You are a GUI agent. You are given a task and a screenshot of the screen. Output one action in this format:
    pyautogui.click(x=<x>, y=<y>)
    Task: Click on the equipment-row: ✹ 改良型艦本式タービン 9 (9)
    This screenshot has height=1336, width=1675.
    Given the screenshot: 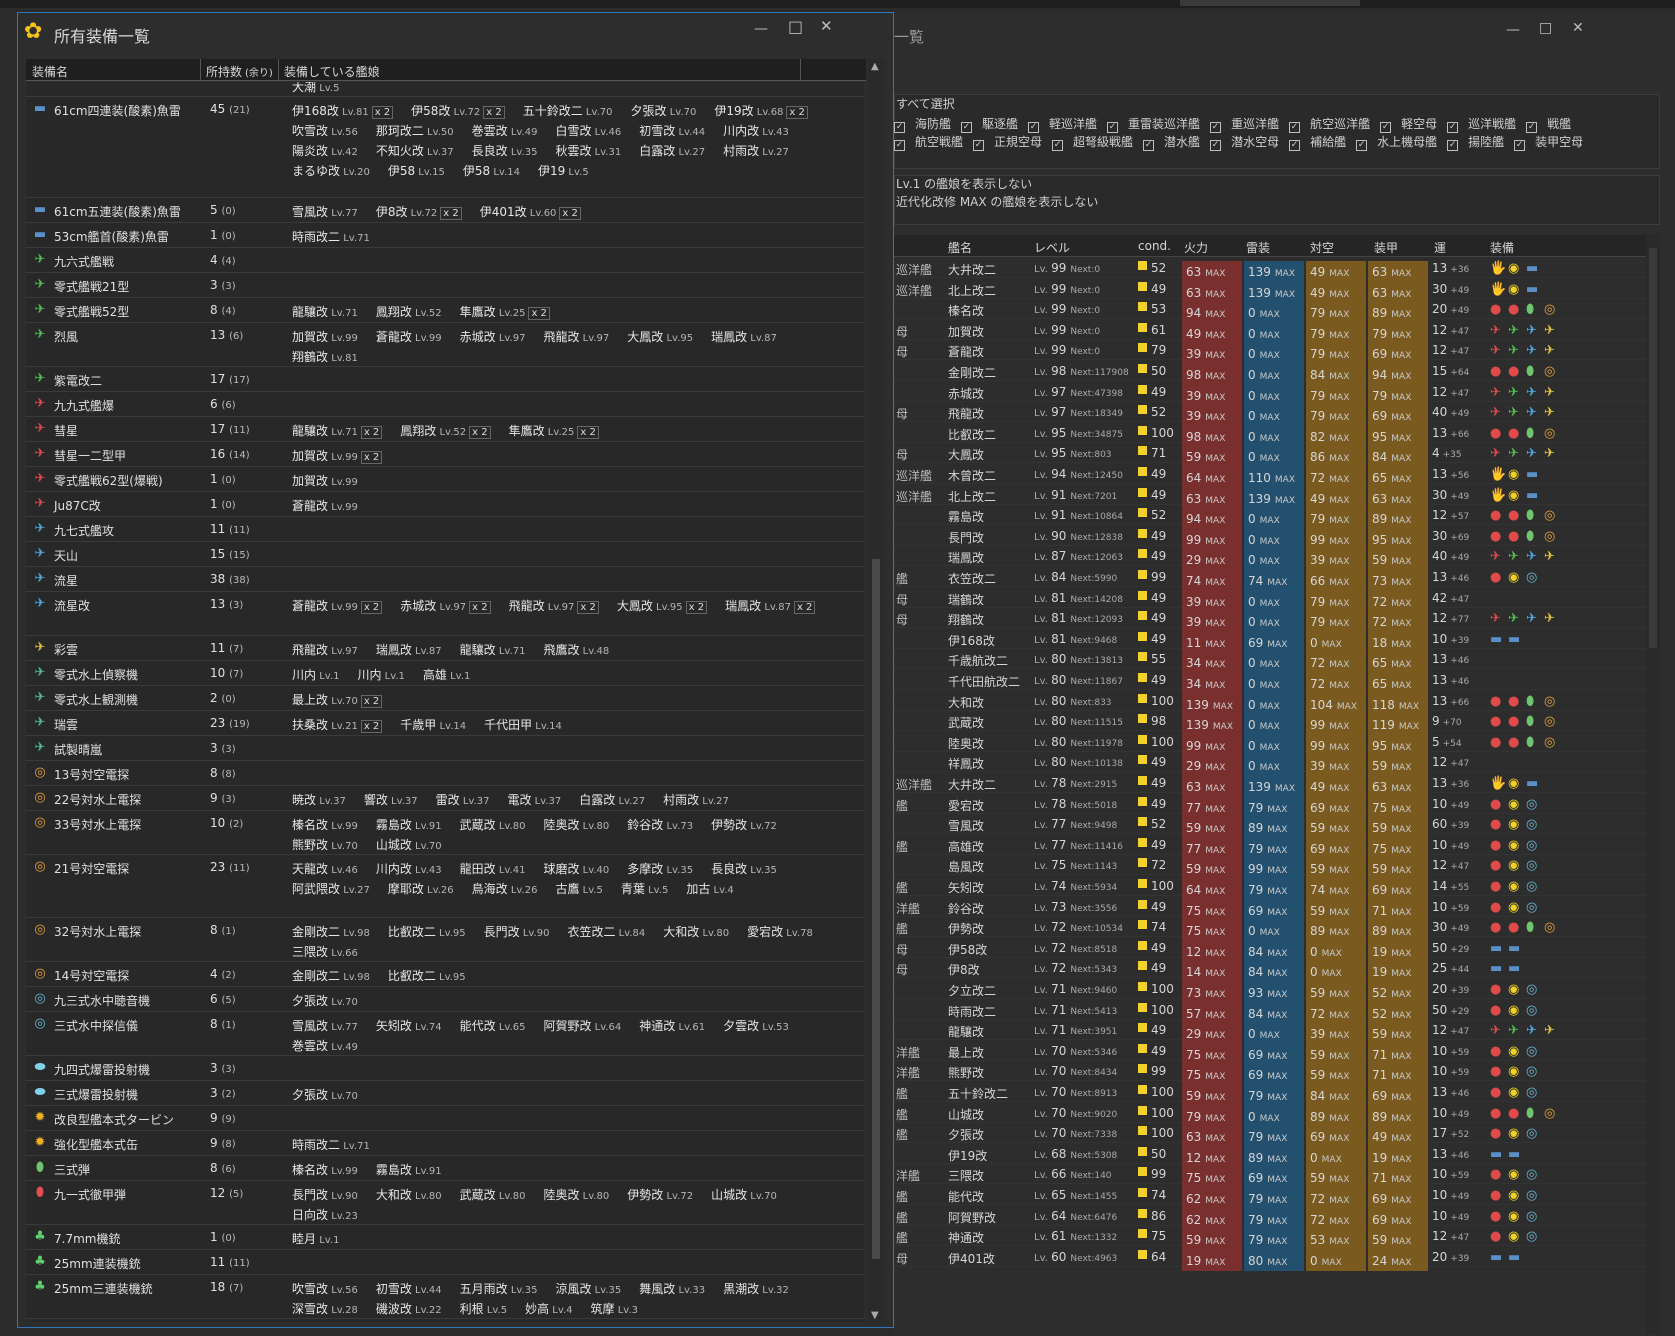 What is the action you would take?
    pyautogui.click(x=445, y=1119)
    